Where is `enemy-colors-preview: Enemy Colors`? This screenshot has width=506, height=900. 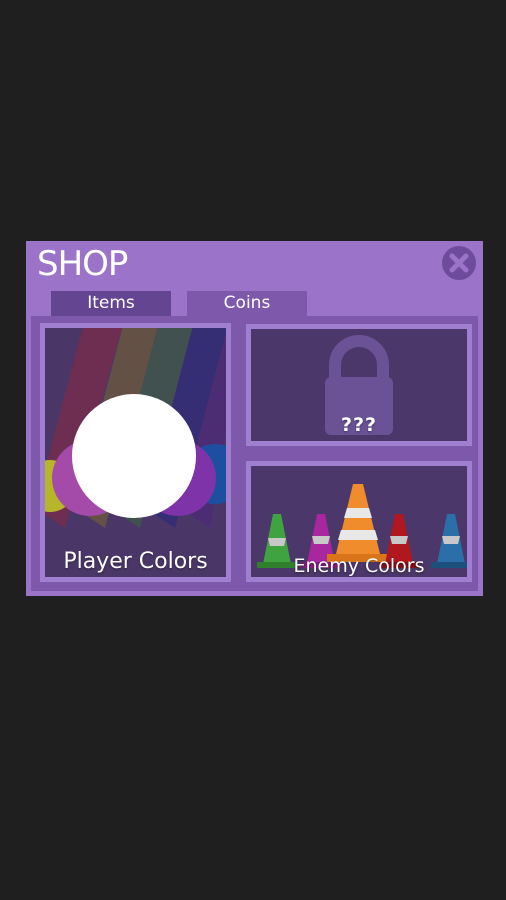 enemy-colors-preview: Enemy Colors is located at coordinates (359, 521).